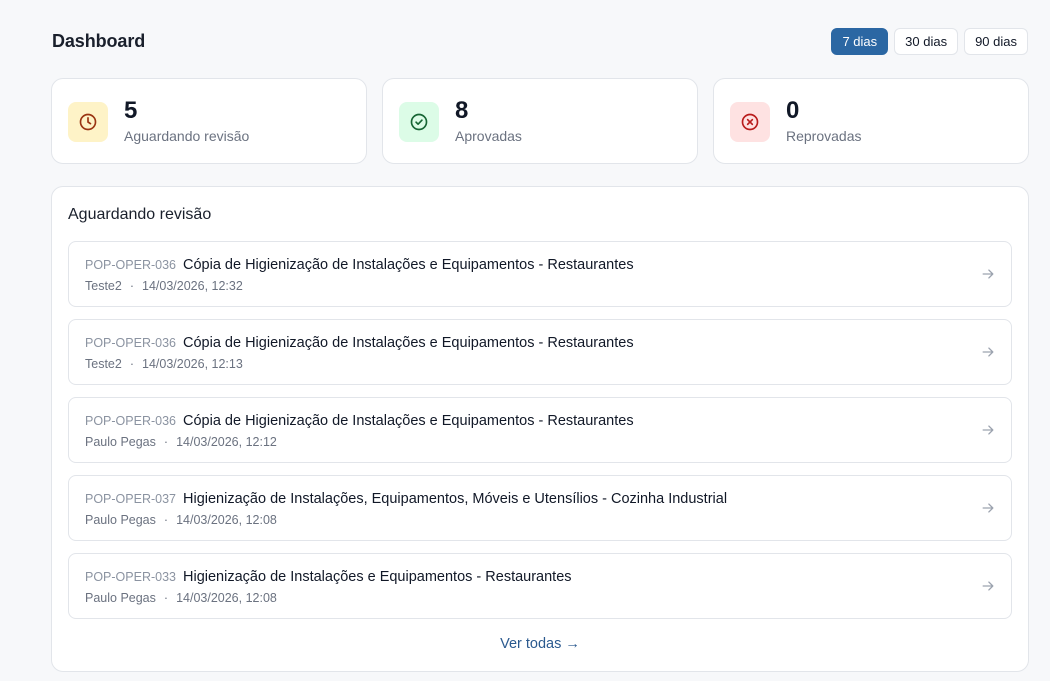  I want to click on dashboard-header: Dashboard 7 dias 30 dias 90 dias, so click(540, 41).